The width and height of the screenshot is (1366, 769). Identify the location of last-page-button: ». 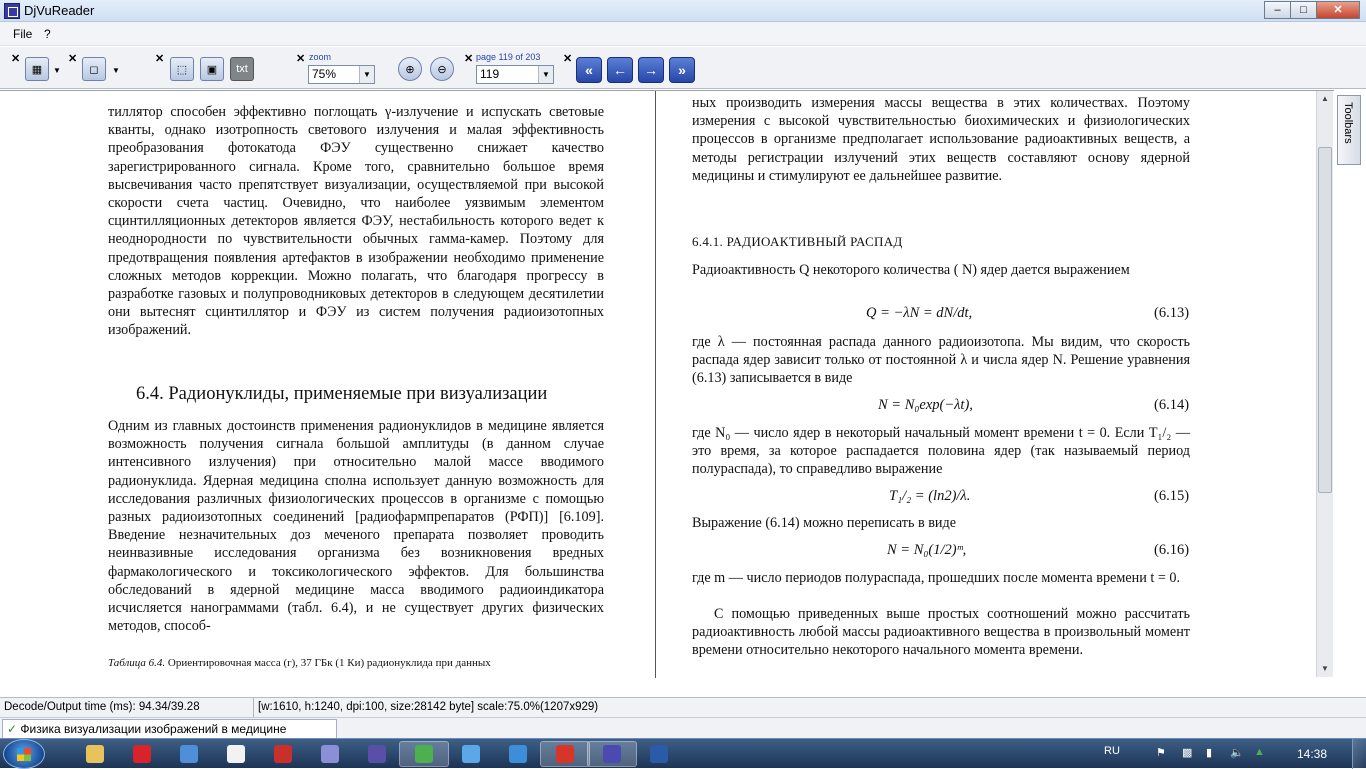
(682, 70).